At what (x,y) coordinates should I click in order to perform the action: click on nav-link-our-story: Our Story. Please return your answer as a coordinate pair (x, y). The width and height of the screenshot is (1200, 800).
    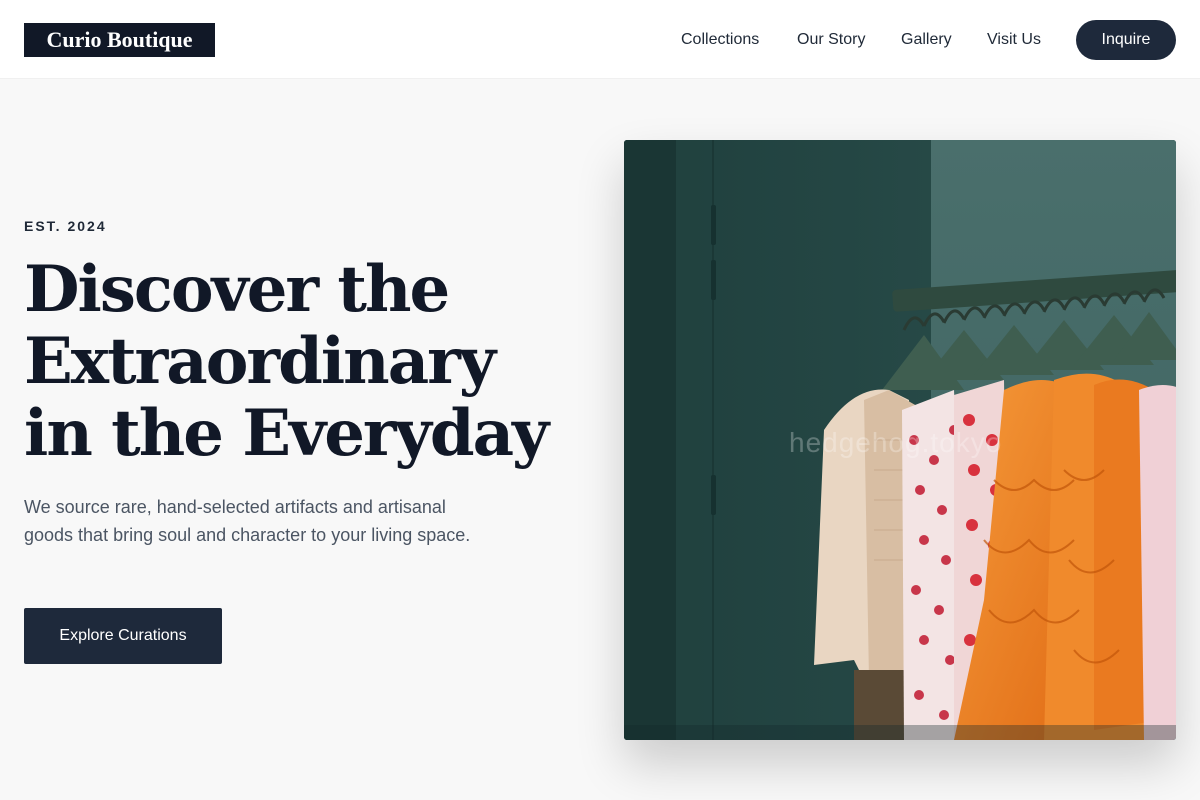
    Looking at the image, I should click on (831, 40).